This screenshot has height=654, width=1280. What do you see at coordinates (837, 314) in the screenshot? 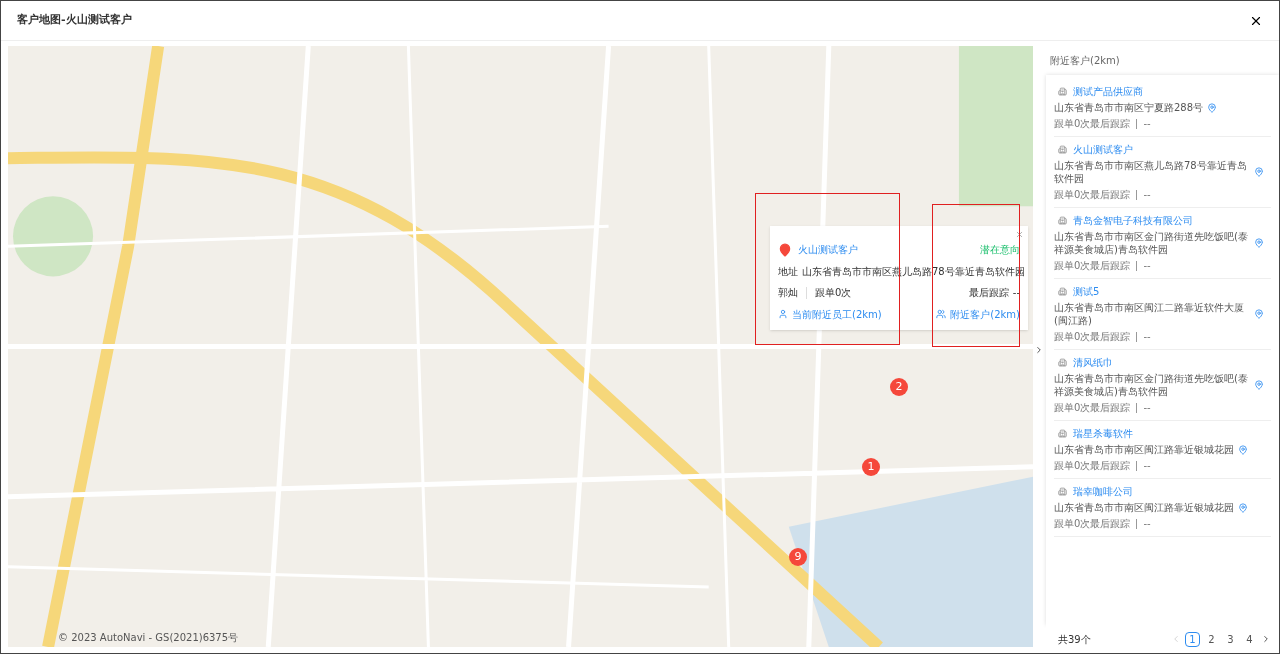
I see `nearby-staff-link: 当前附近员工(2km)` at bounding box center [837, 314].